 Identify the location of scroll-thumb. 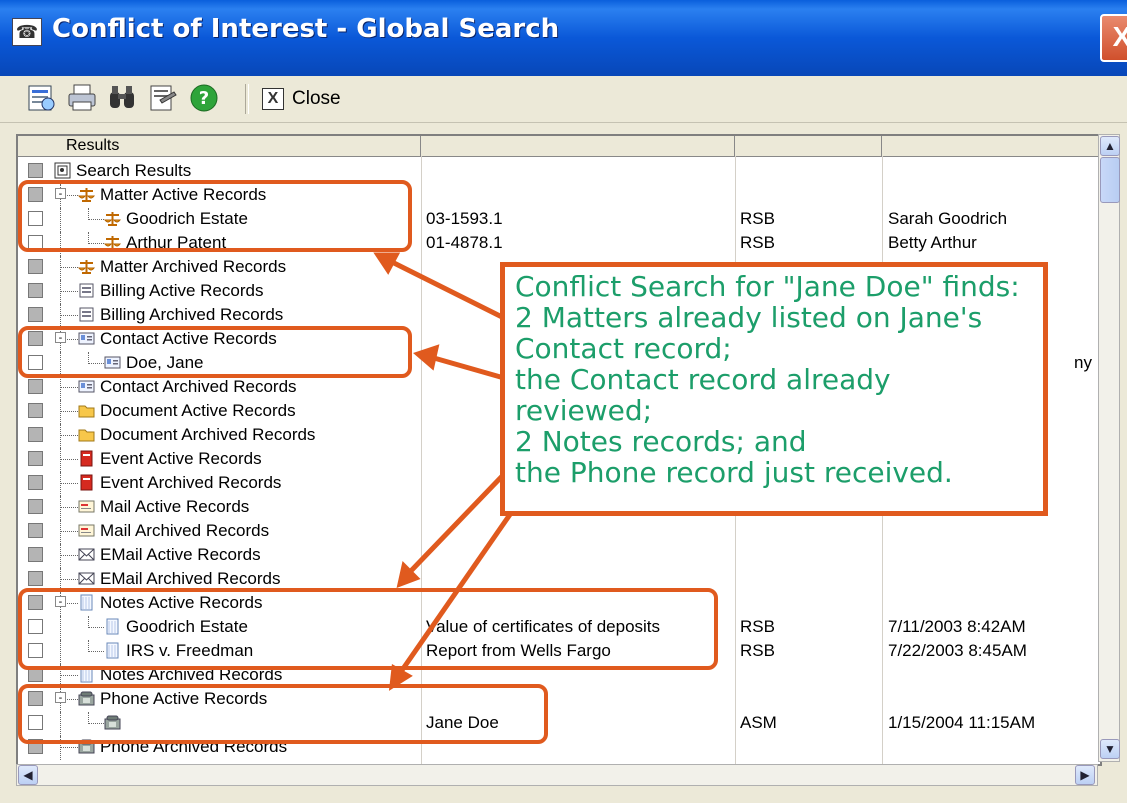
(1110, 180).